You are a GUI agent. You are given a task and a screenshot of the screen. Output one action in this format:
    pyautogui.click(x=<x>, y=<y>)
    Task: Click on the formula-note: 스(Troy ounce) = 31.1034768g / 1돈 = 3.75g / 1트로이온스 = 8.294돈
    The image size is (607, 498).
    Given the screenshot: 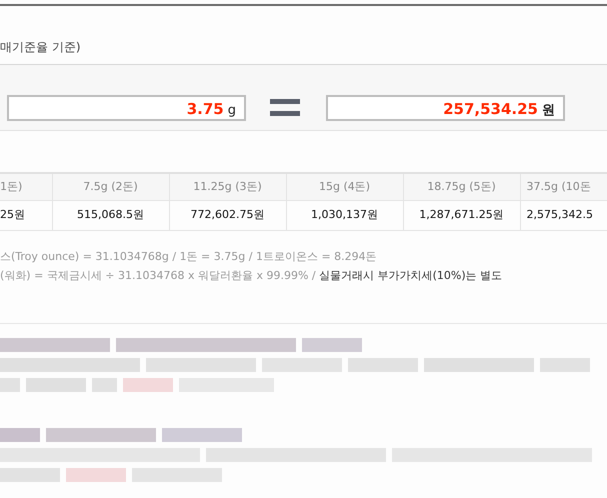 What is the action you would take?
    pyautogui.click(x=188, y=256)
    